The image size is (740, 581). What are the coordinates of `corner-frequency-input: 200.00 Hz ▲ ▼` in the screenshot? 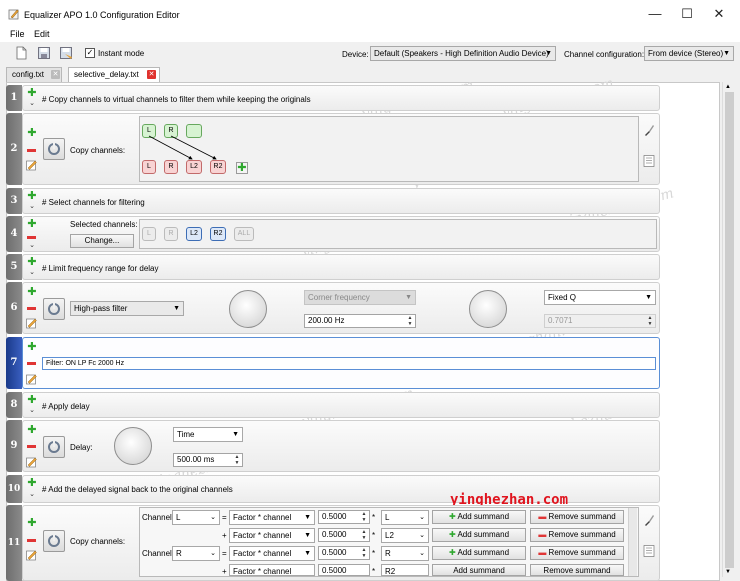 It's located at (360, 321).